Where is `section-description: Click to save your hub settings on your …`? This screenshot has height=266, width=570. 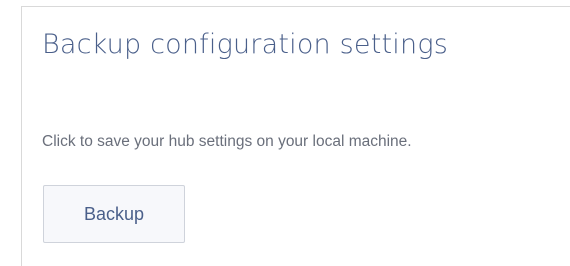
section-description: Click to save your hub settings on your … is located at coordinates (227, 141).